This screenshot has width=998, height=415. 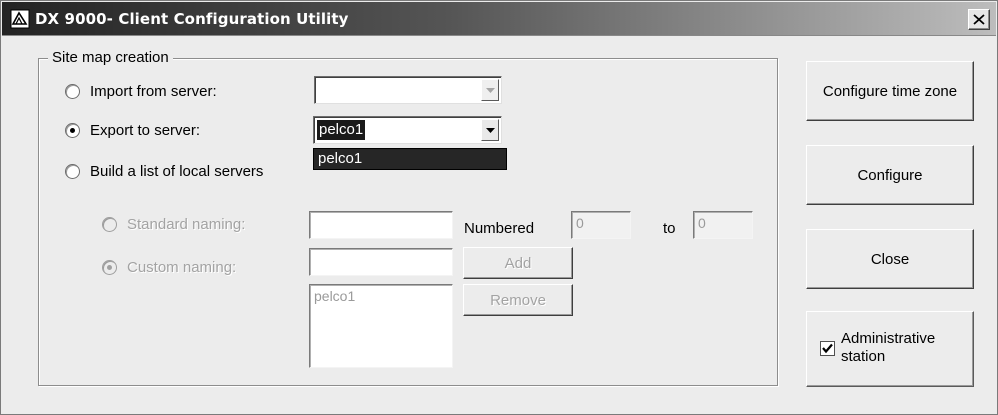 I want to click on export-server-combo: pelco1, so click(x=407, y=130).